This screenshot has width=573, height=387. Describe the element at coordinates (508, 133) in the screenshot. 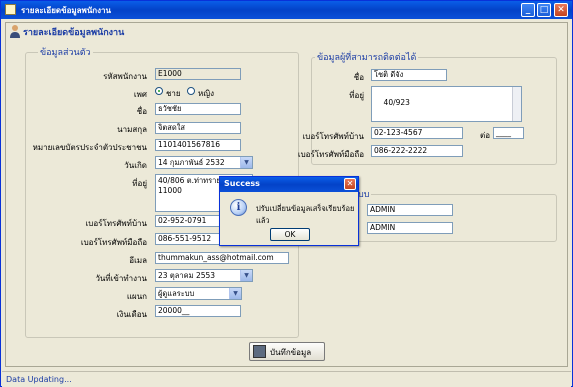

I see `ext-field: ____` at that location.